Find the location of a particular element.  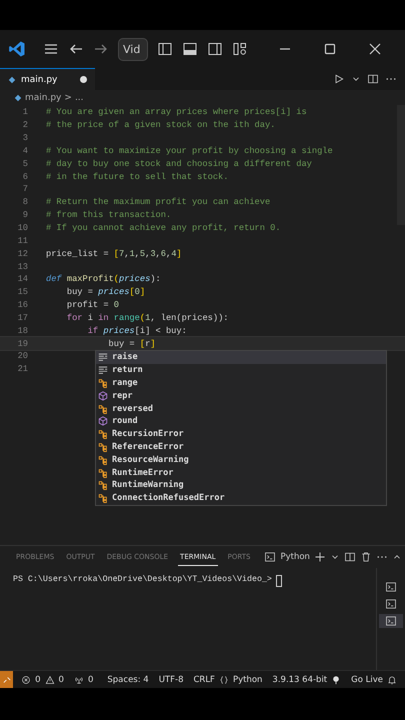

code-line: # If you cannot achieve any profit, return 0. is located at coordinates (163, 228).